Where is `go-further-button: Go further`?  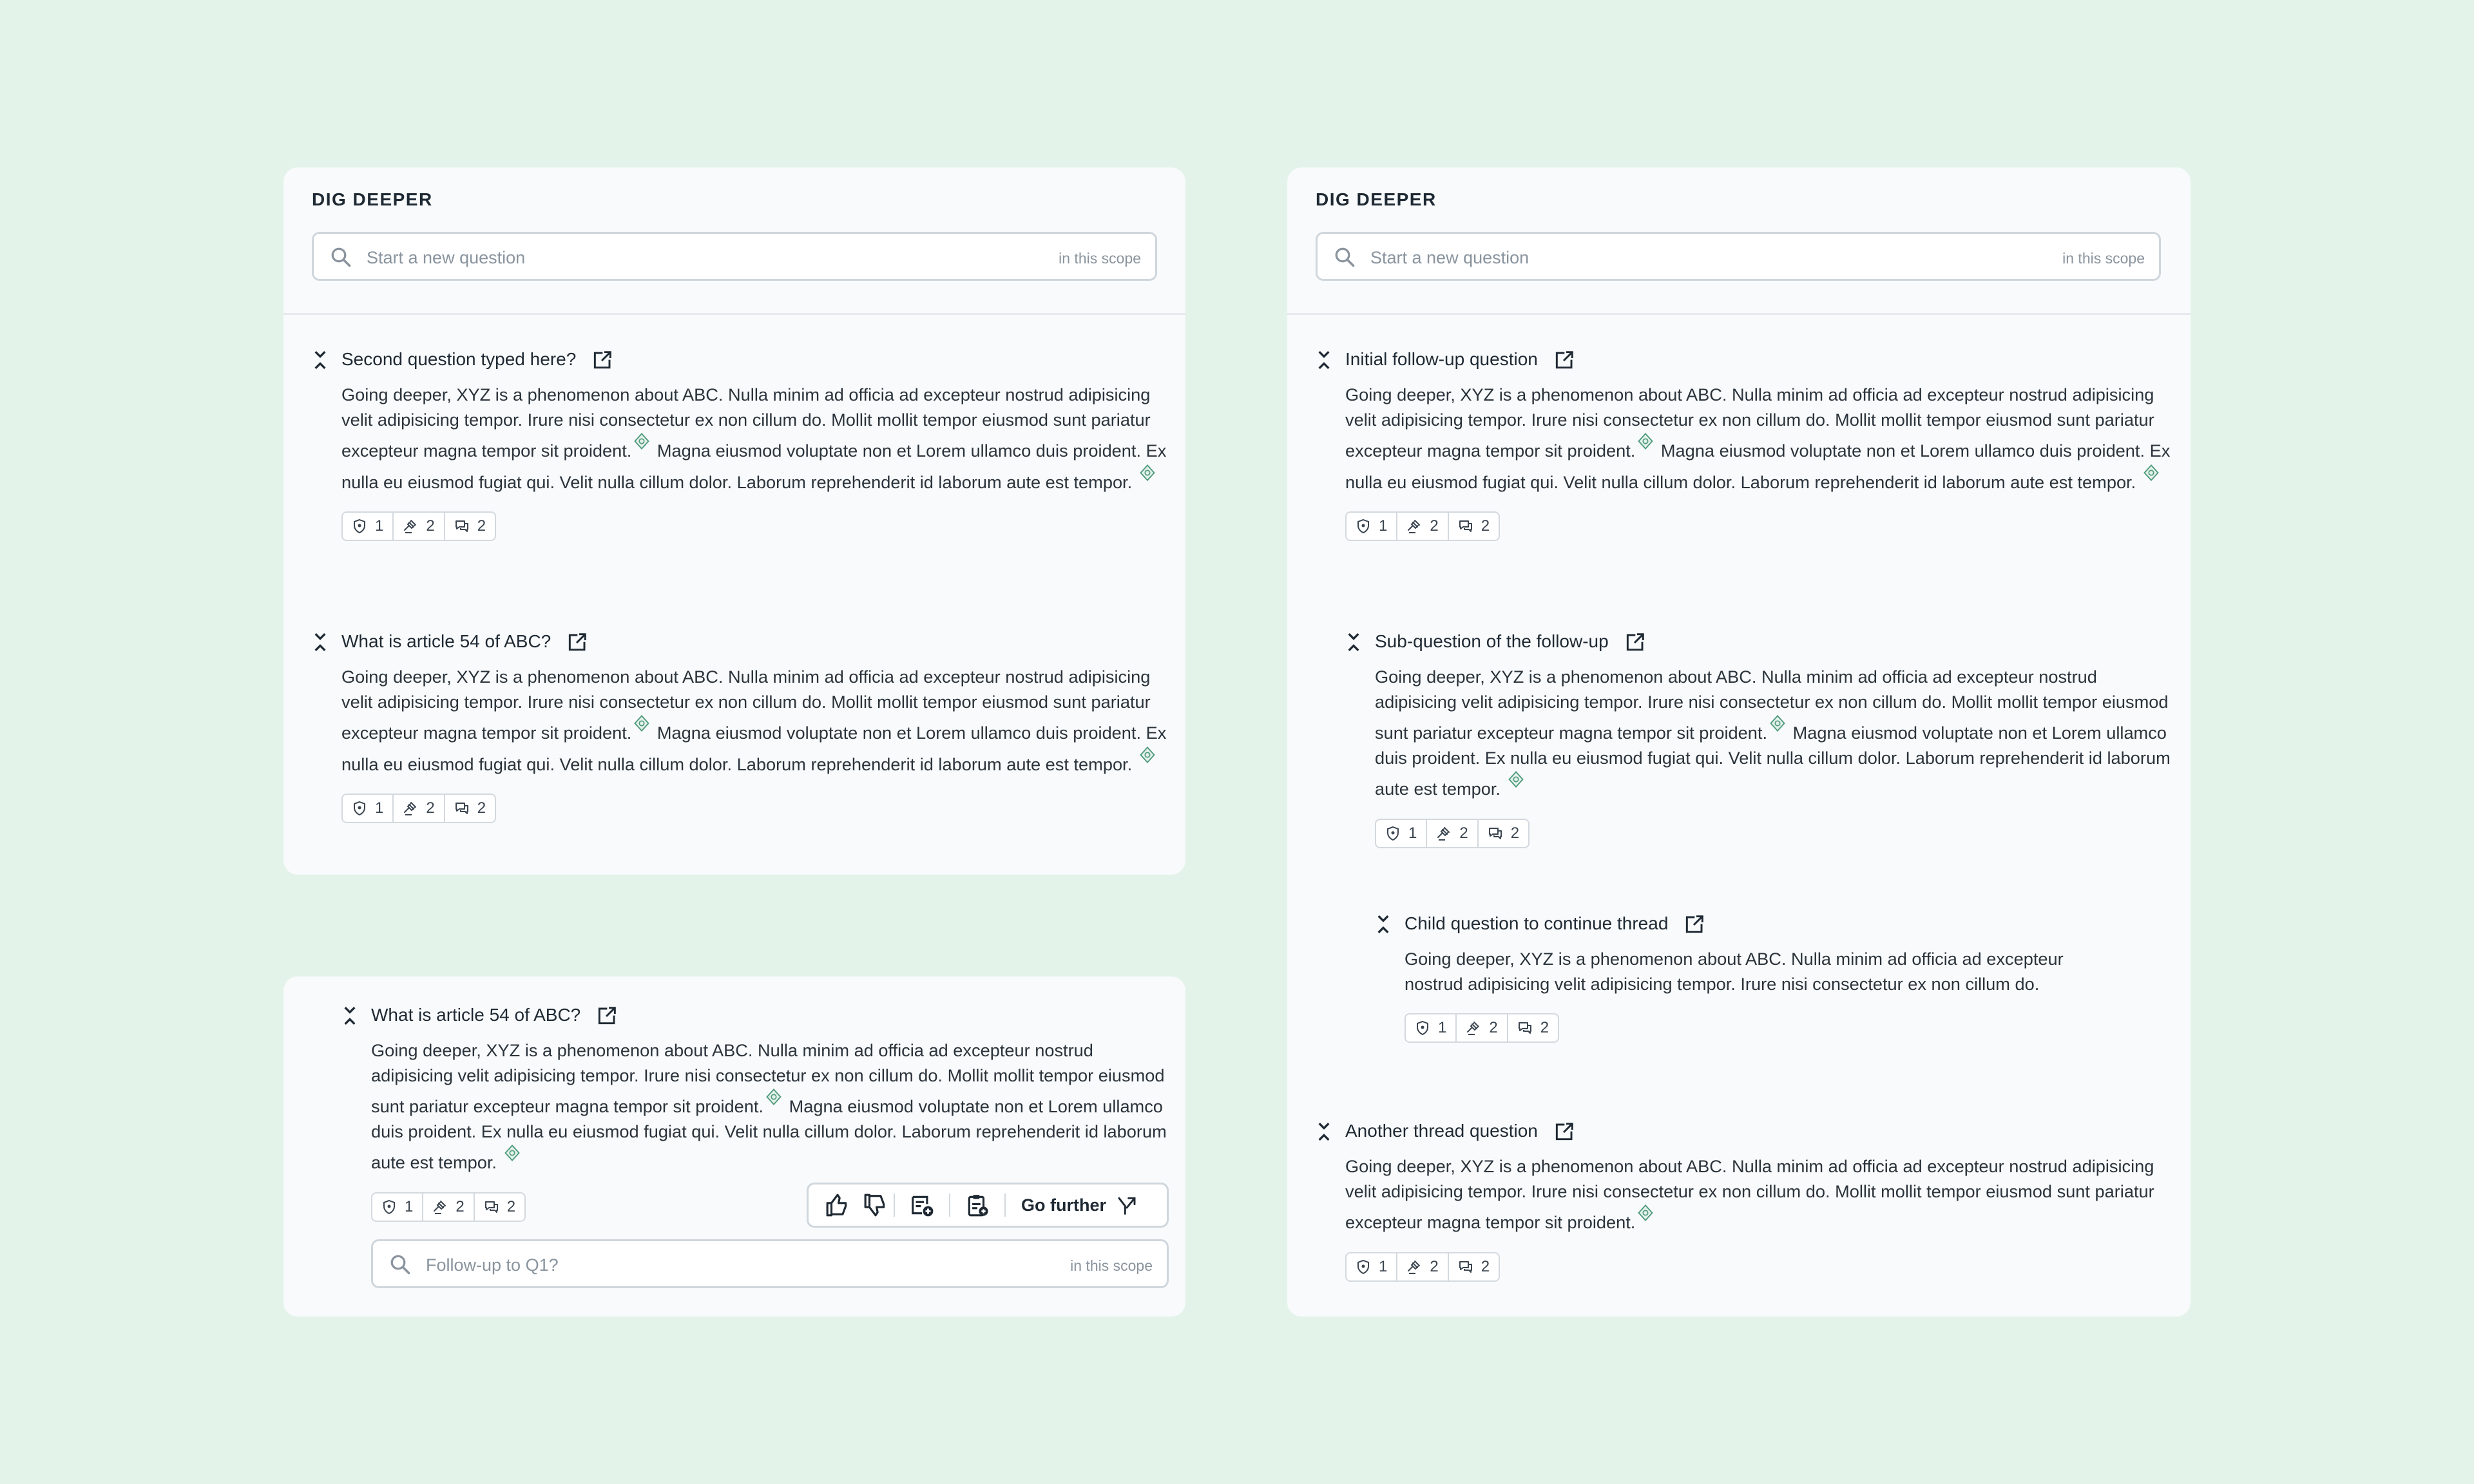
go-further-button: Go further is located at coordinates (1078, 1205).